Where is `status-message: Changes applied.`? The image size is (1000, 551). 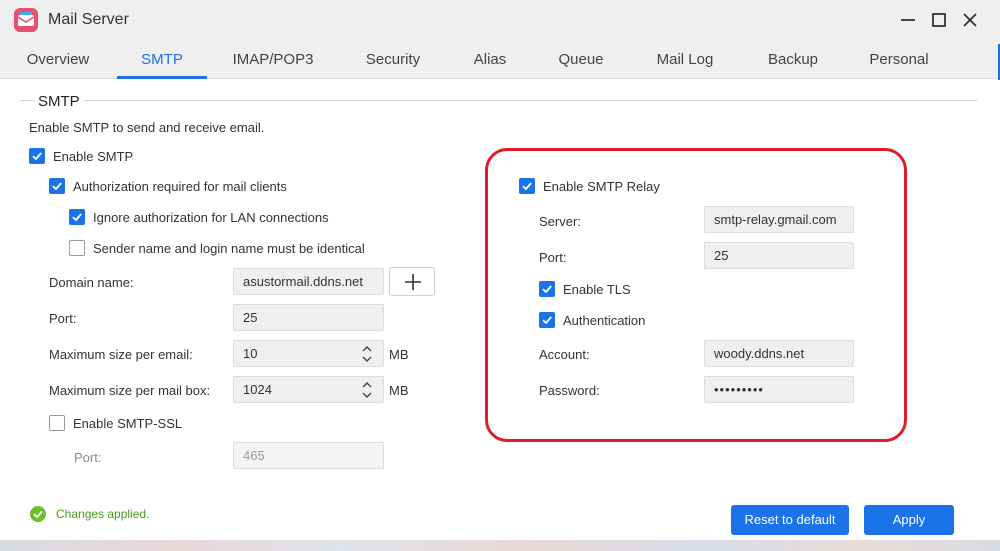 status-message: Changes applied. is located at coordinates (103, 514).